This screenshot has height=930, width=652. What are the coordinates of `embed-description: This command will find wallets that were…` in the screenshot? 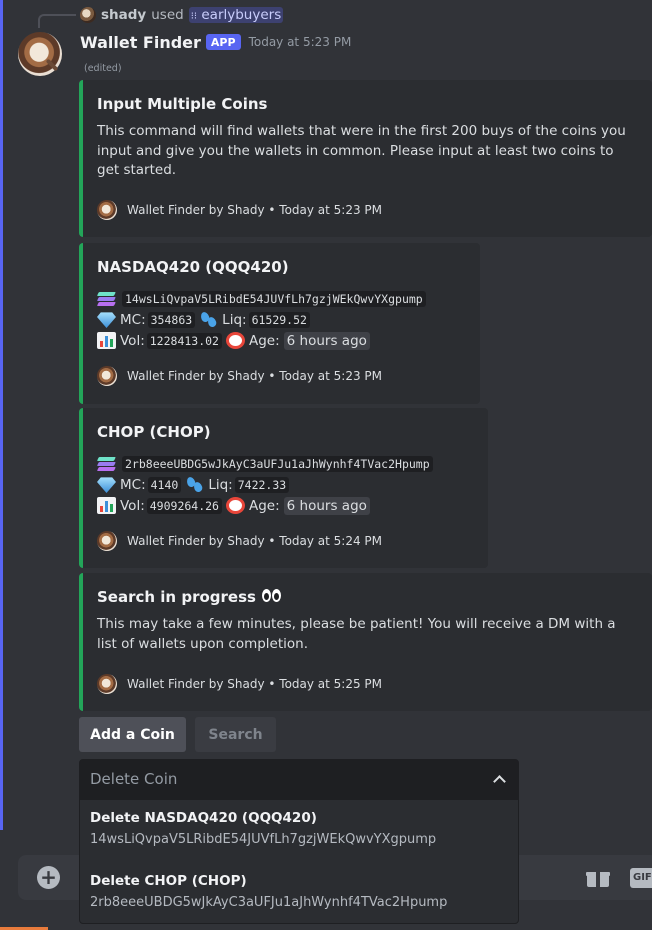 It's located at (361, 150).